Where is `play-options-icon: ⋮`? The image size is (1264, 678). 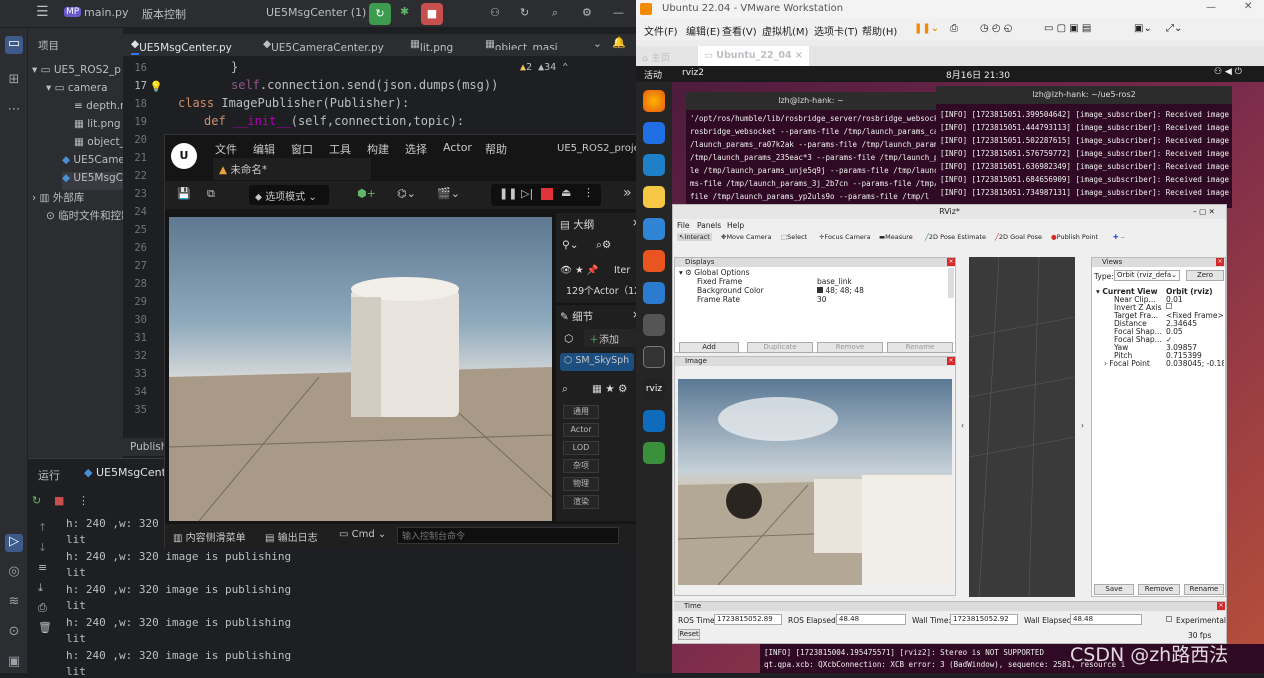
play-options-icon: ⋮ is located at coordinates (588, 192).